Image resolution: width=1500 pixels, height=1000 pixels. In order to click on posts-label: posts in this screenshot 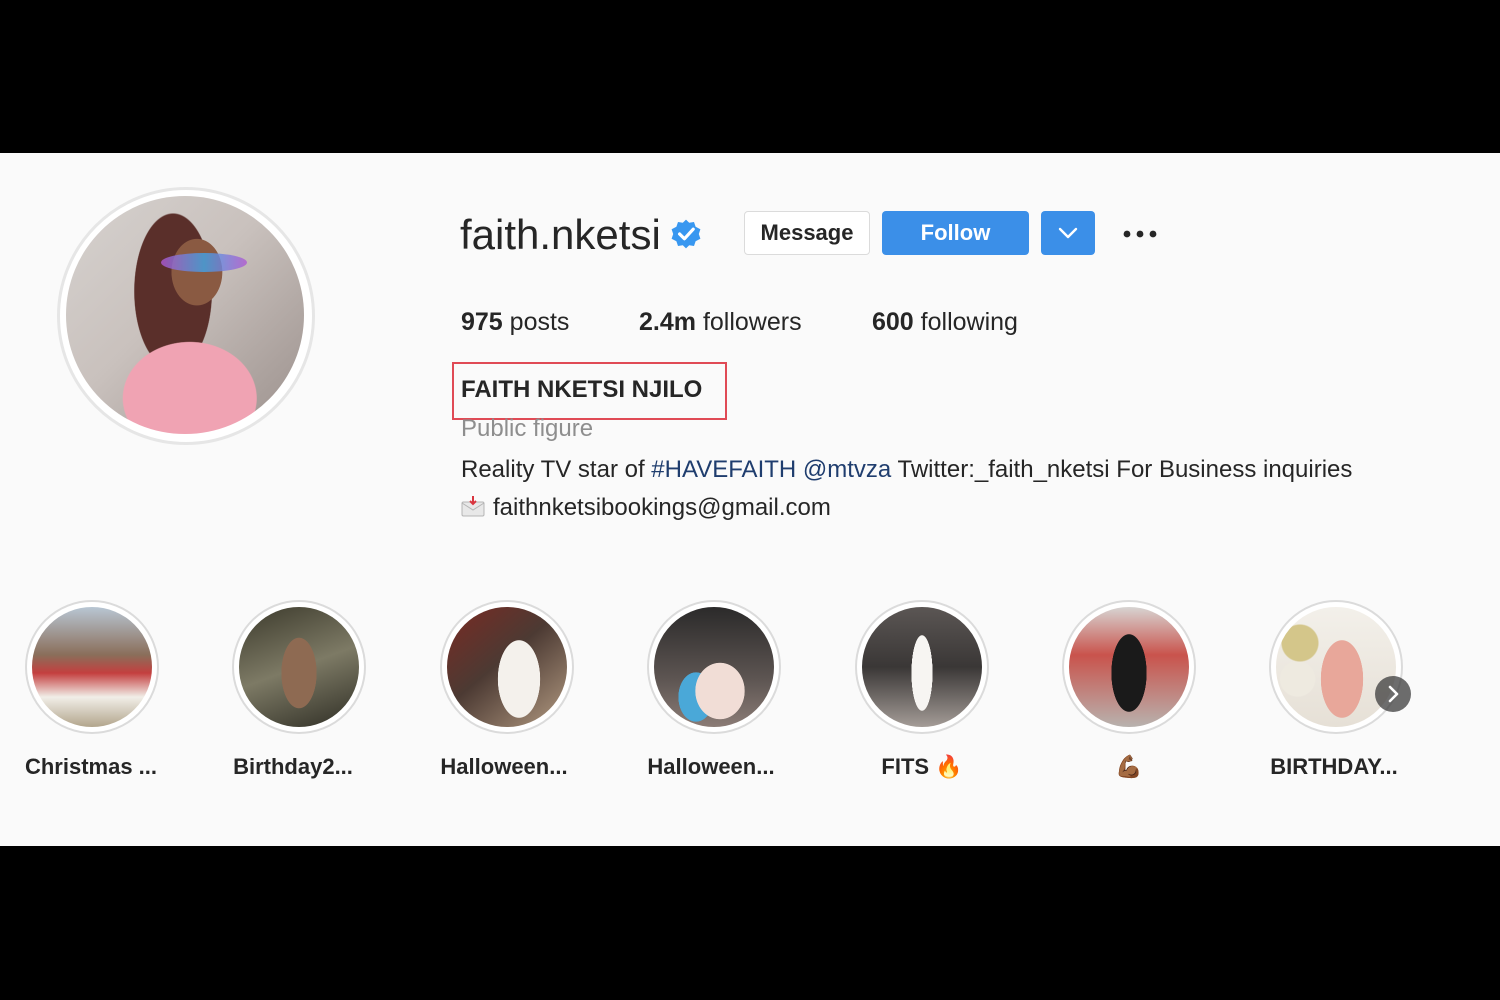, I will do `click(539, 322)`.